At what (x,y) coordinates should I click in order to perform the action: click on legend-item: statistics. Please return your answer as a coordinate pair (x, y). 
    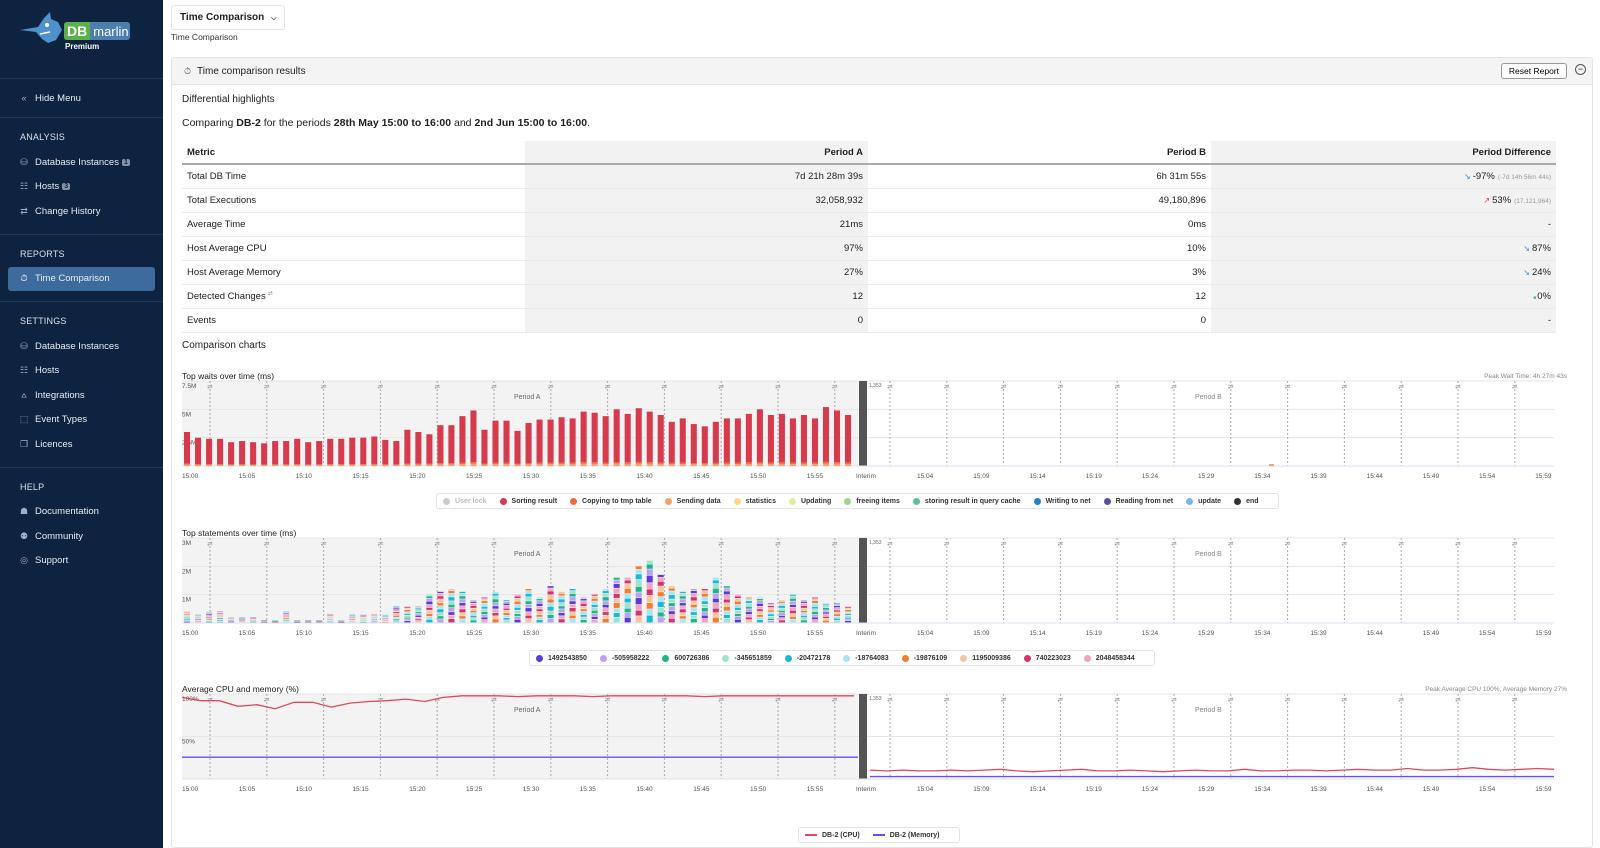
    Looking at the image, I should click on (754, 501).